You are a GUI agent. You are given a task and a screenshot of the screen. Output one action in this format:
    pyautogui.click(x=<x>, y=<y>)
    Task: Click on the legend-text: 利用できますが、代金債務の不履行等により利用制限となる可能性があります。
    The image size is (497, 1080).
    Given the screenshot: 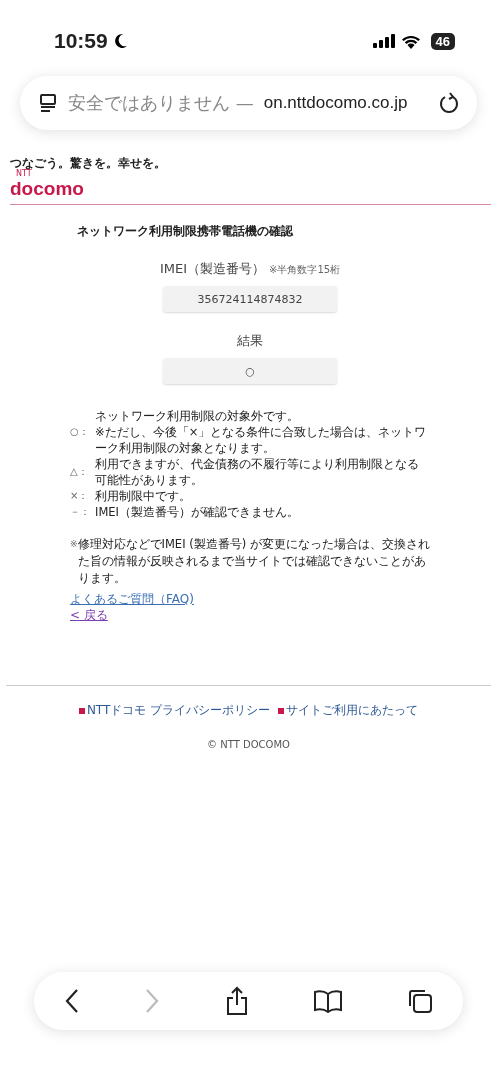 What is the action you would take?
    pyautogui.click(x=257, y=472)
    